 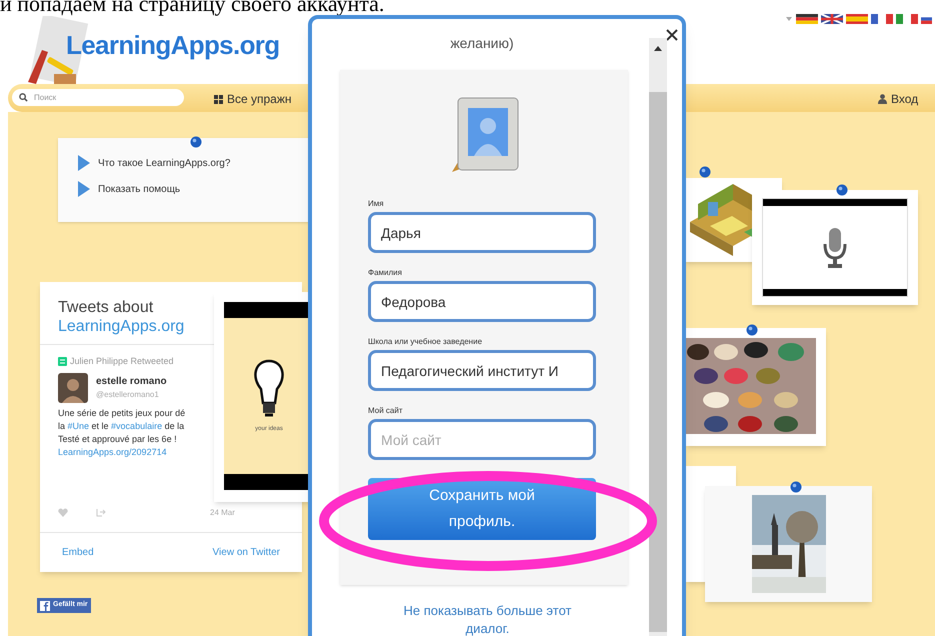 What do you see at coordinates (482, 370) in the screenshot?
I see `text-field: Педагогический институт И` at bounding box center [482, 370].